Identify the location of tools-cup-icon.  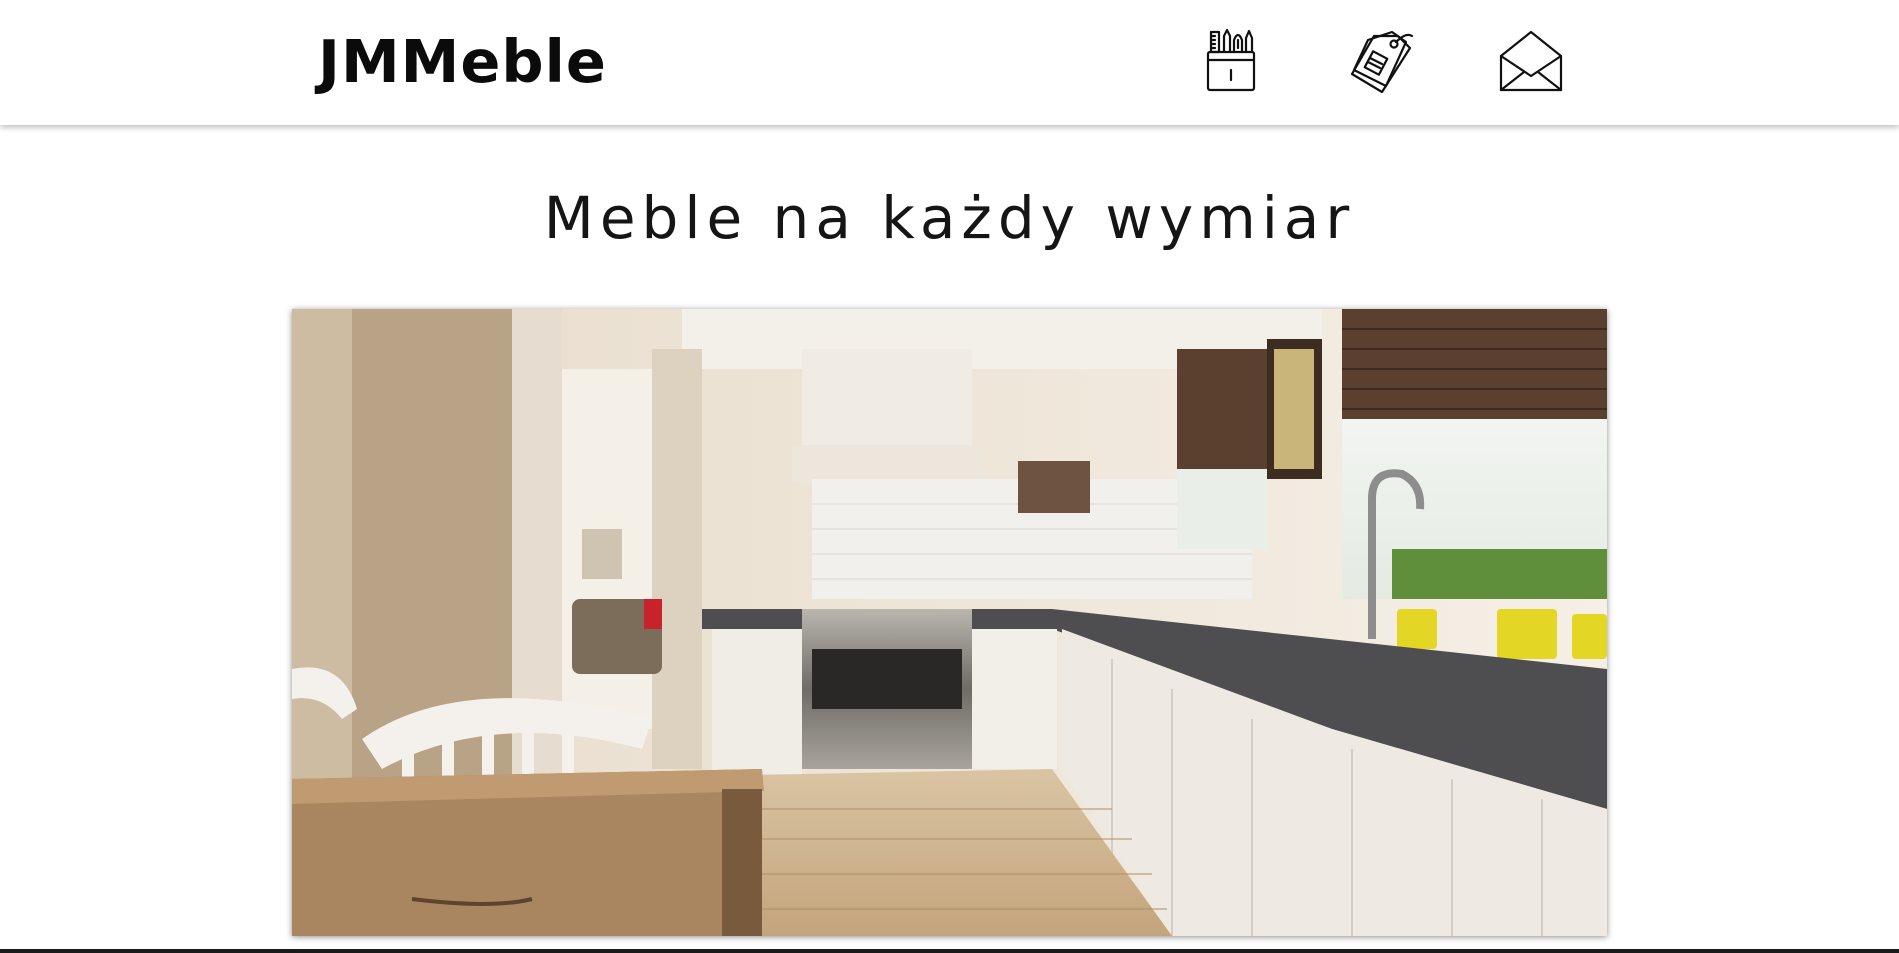
(1233, 61).